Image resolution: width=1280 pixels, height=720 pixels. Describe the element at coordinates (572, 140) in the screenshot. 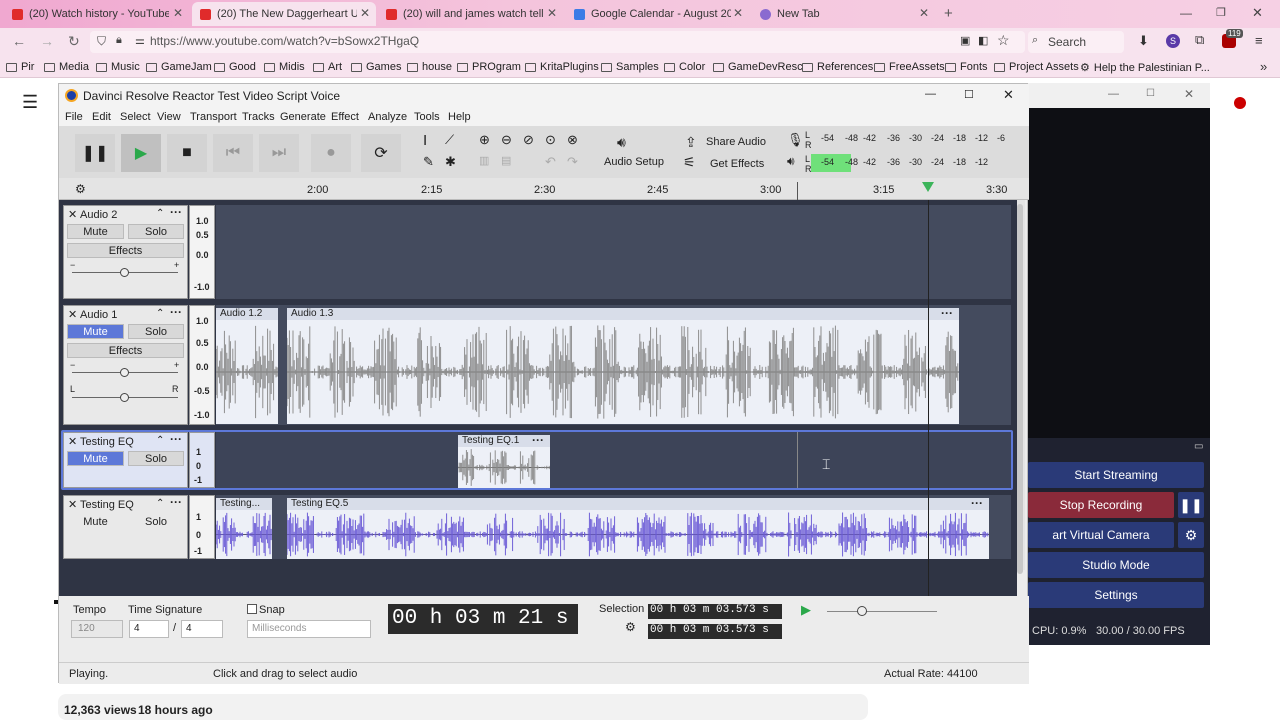

I see `zoom-toggle-icon: ⊗` at that location.